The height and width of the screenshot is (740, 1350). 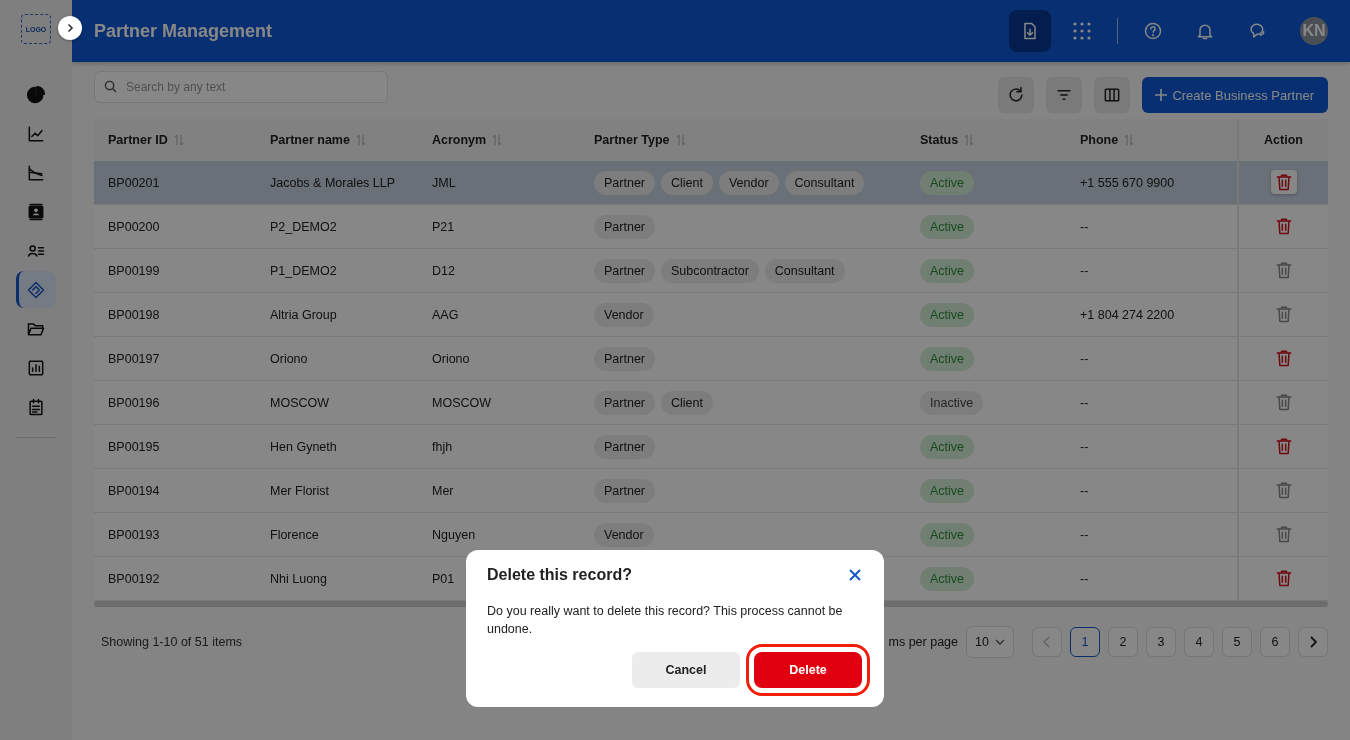 I want to click on table-cell: Mer Florist, so click(x=300, y=490).